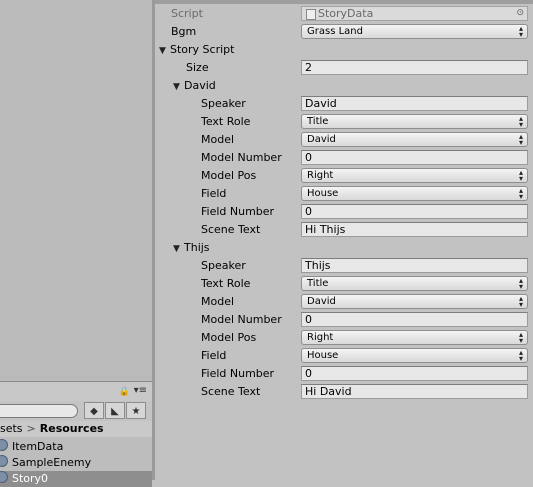 The height and width of the screenshot is (487, 533). I want to click on lock-icon: 🔒, so click(124, 392).